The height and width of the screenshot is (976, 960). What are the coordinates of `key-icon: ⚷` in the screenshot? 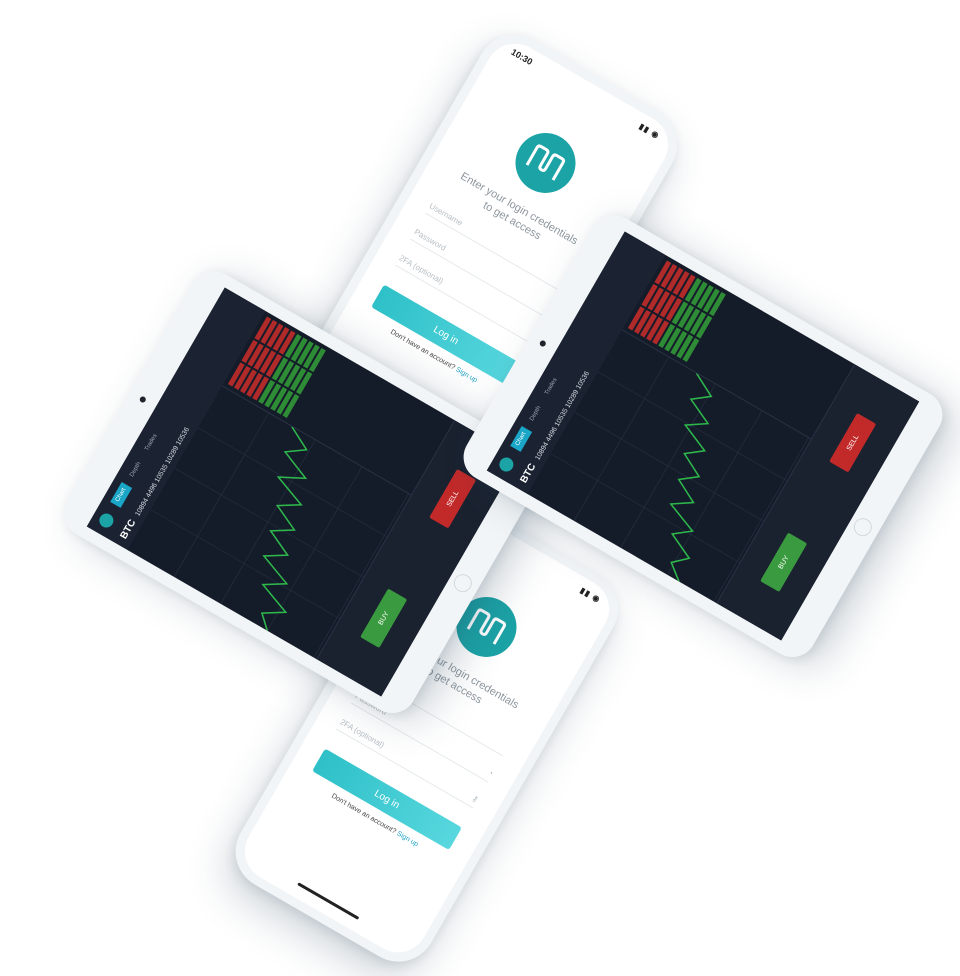 It's located at (475, 799).